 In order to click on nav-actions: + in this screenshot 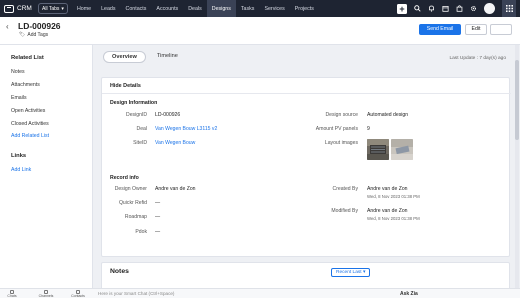, I will do `click(458, 8)`.